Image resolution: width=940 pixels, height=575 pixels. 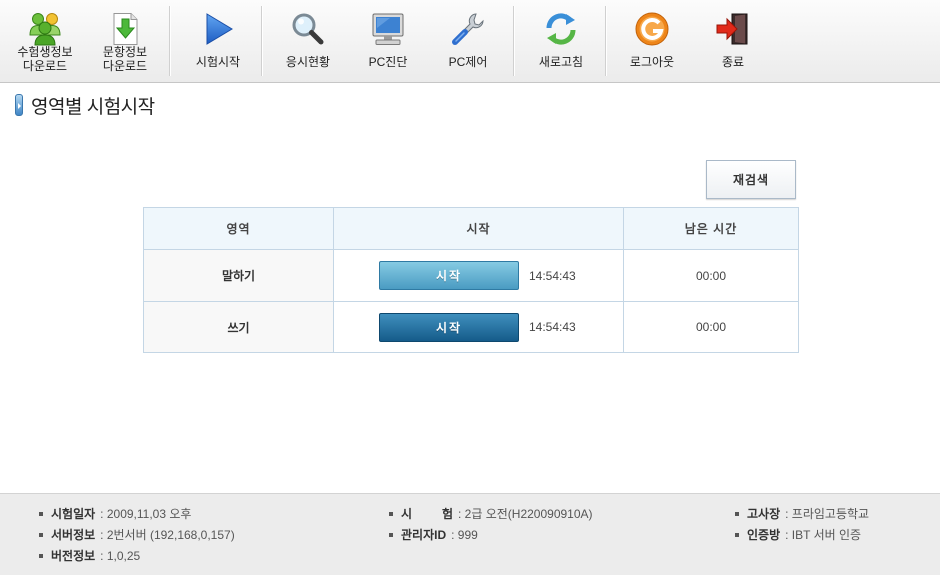 I want to click on footer-info-row: 관리자ID : 999, so click(x=491, y=534).